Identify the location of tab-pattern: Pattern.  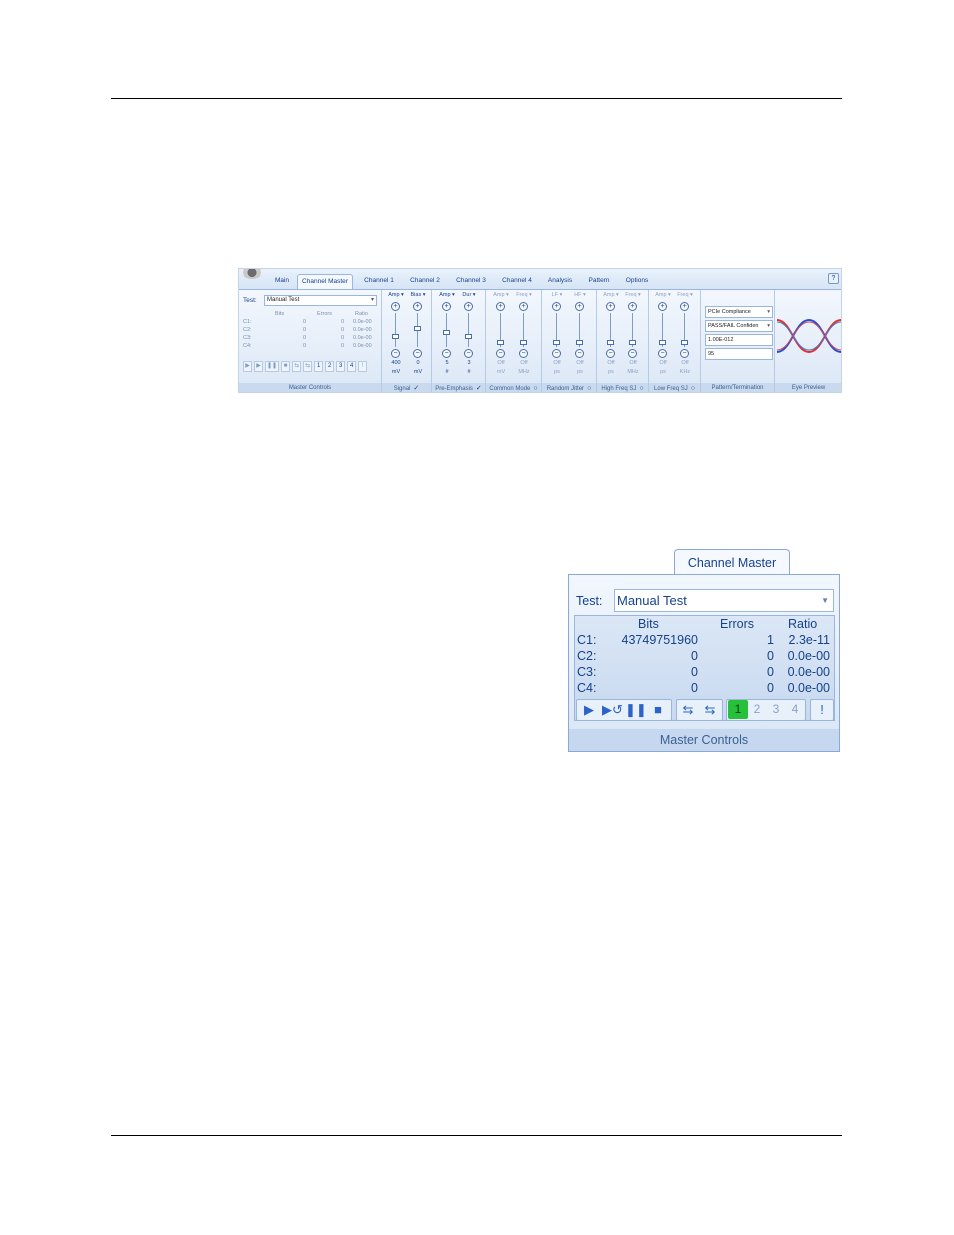
(599, 281).